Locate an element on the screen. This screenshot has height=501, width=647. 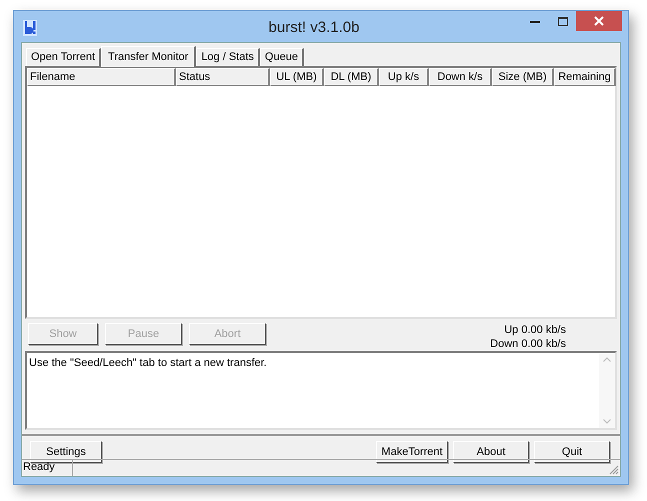
toolbar-button: MakeTorrent is located at coordinates (412, 452).